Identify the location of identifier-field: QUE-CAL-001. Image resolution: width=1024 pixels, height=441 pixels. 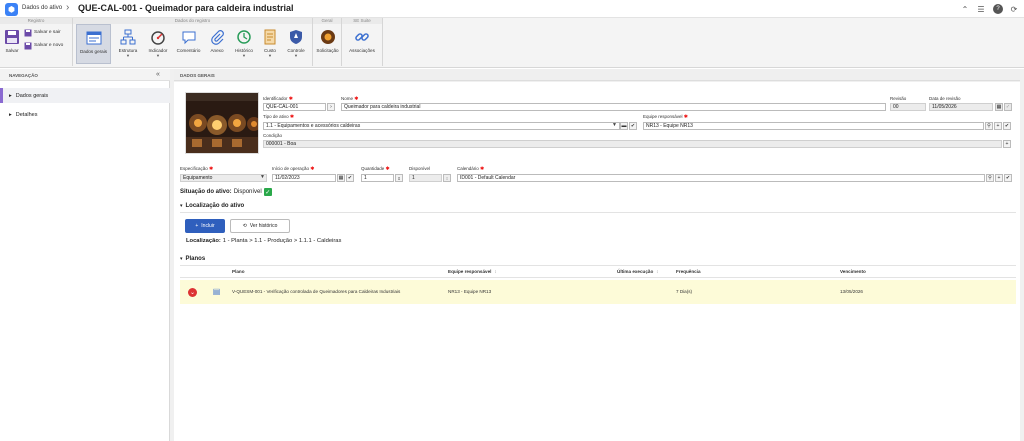
(294, 107).